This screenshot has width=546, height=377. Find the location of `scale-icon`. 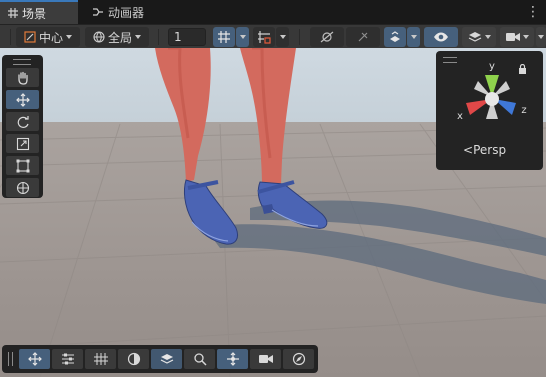

scale-icon is located at coordinates (22, 143).